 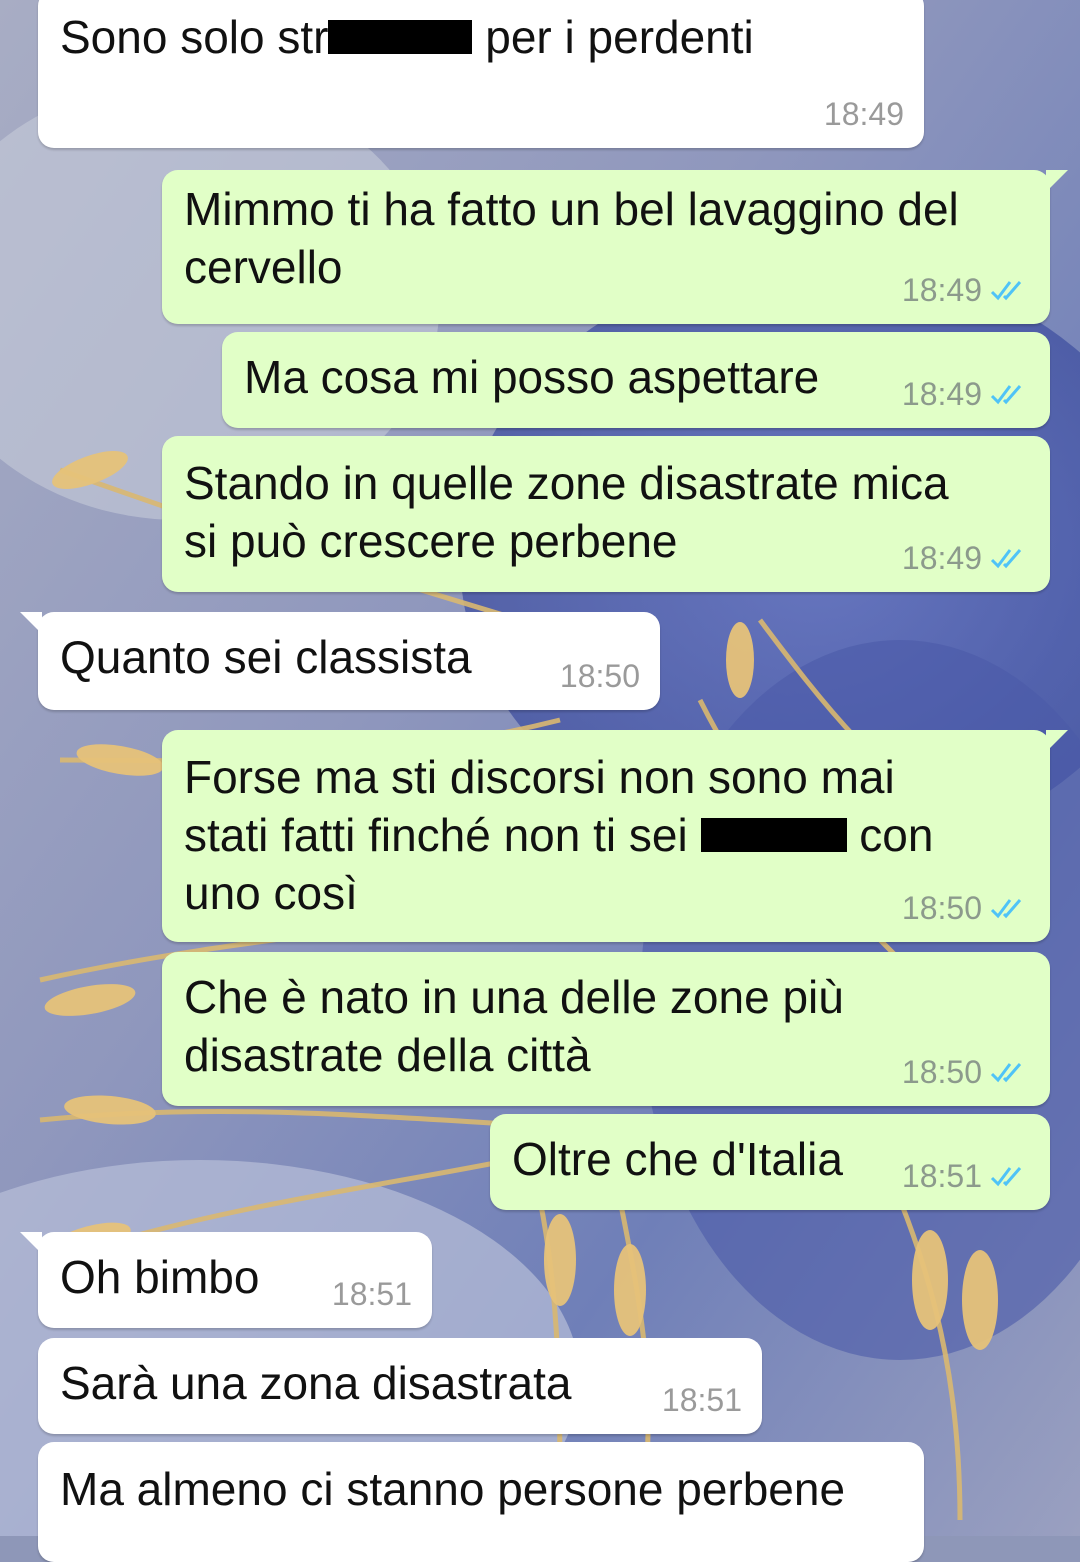 What do you see at coordinates (677, 1159) in the screenshot?
I see `message-text: Oltre che d'Italia` at bounding box center [677, 1159].